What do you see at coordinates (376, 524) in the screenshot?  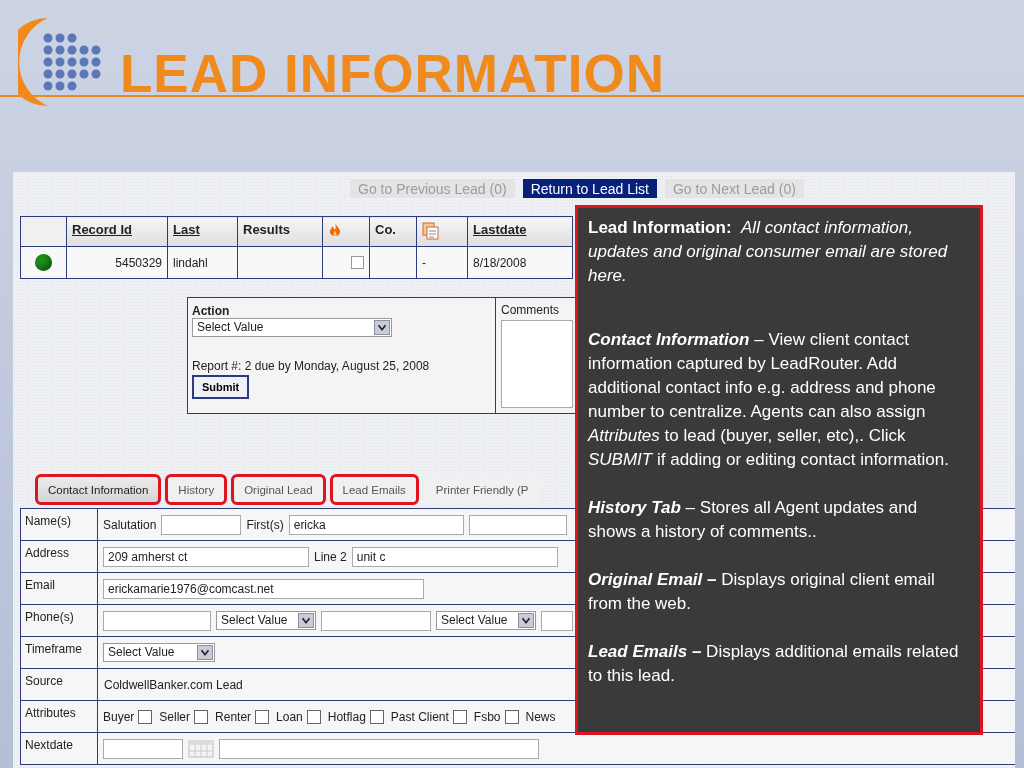 I see `input-field: ericka` at bounding box center [376, 524].